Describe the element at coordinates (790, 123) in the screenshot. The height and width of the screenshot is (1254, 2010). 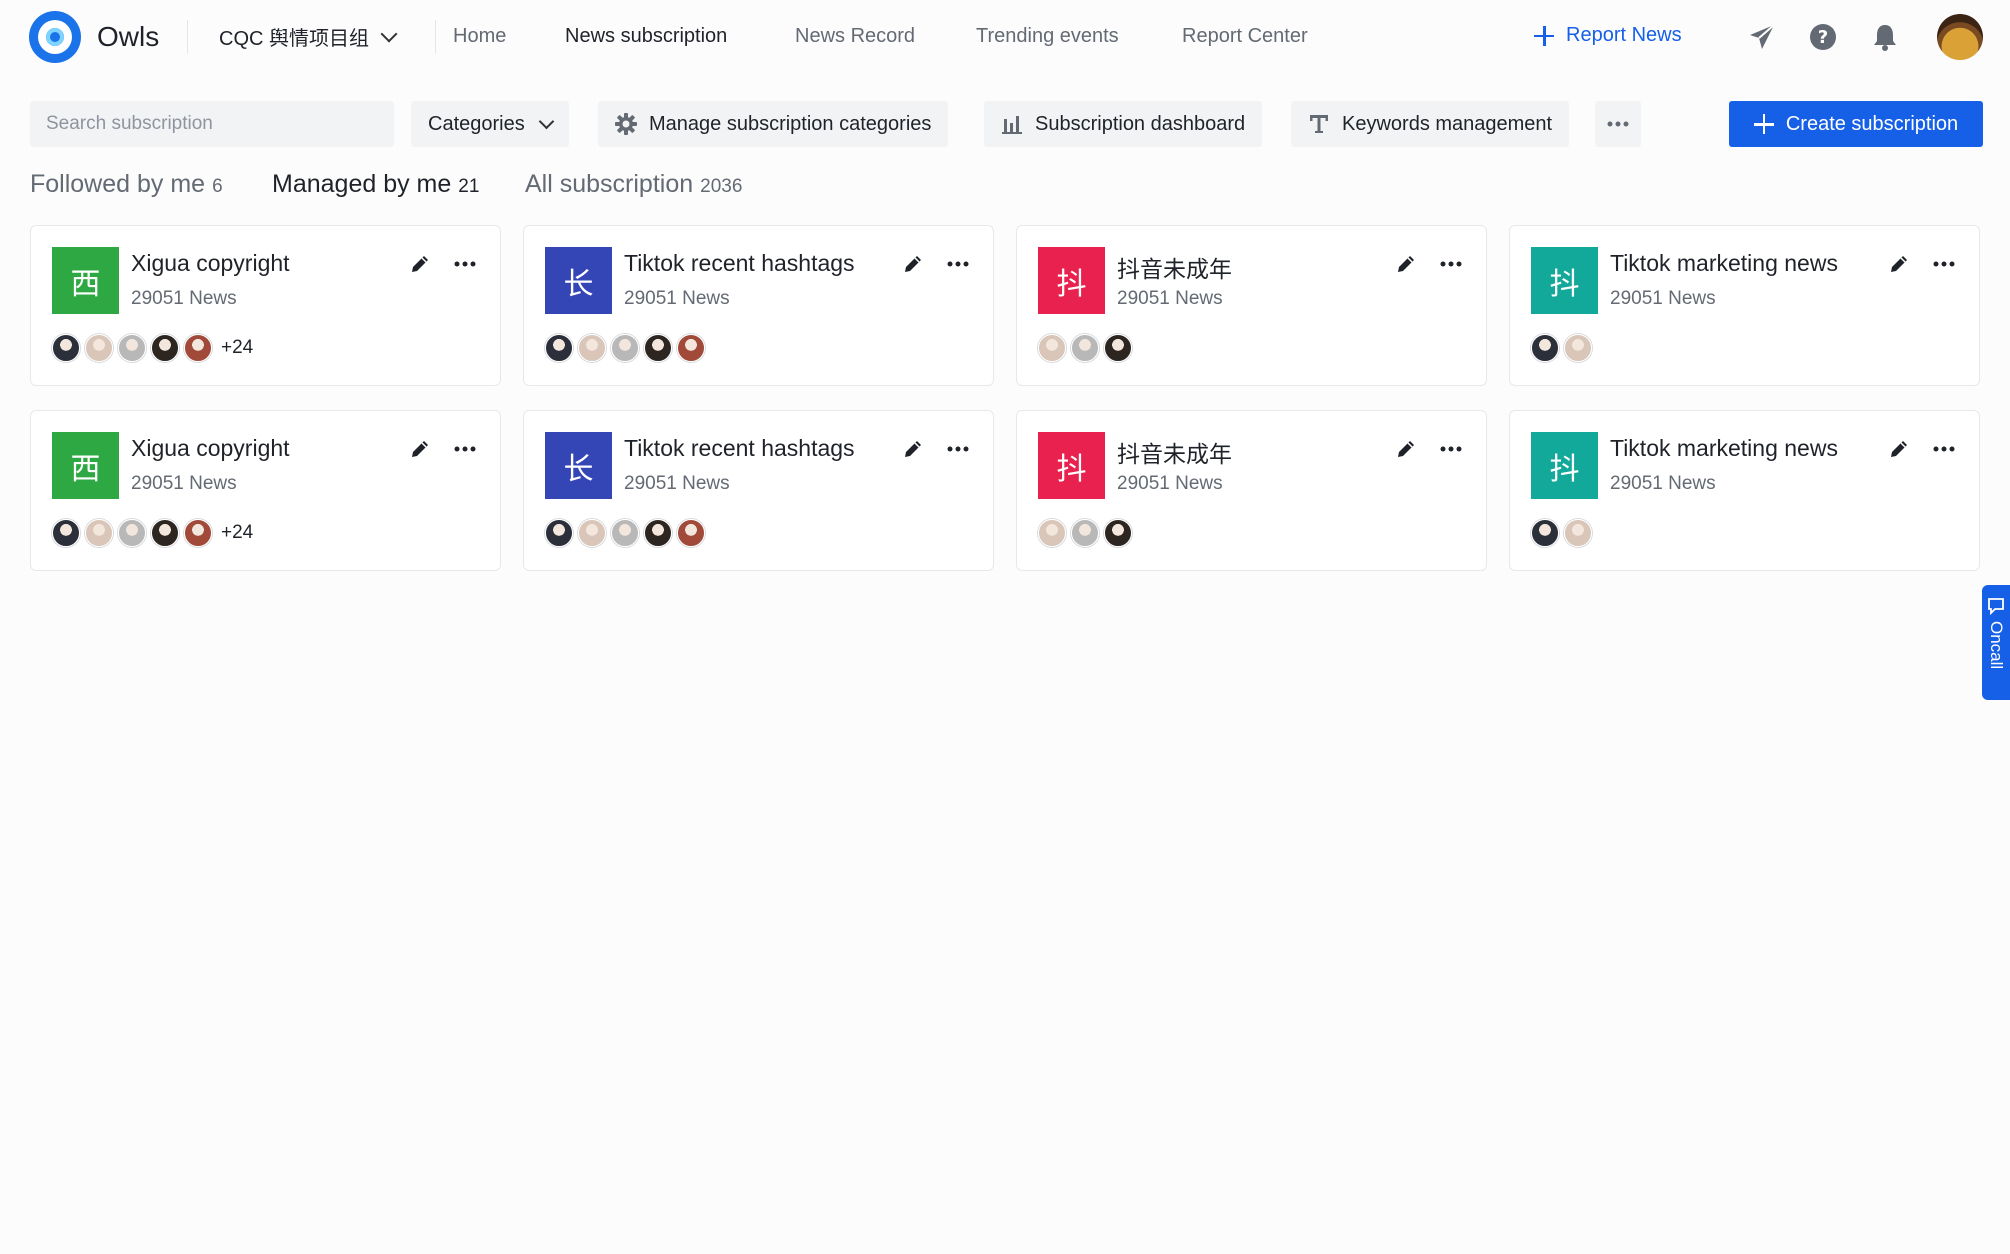
I see `manage-categories-label: Manage subscription categories` at that location.